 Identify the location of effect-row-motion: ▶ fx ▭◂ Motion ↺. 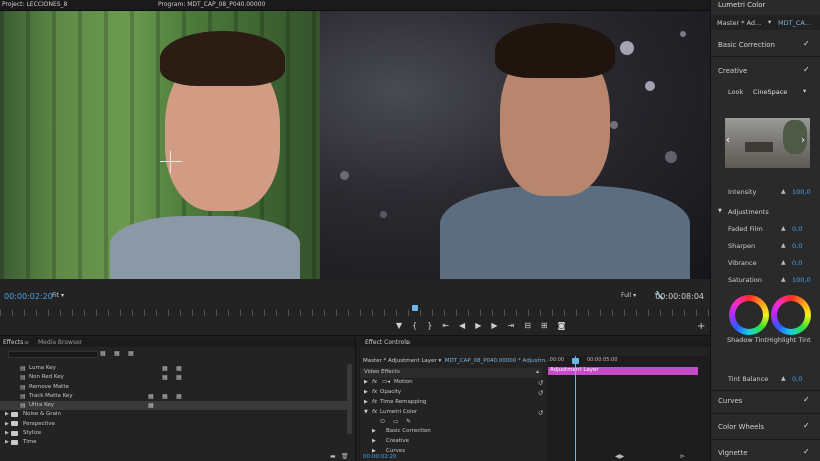
(451, 383).